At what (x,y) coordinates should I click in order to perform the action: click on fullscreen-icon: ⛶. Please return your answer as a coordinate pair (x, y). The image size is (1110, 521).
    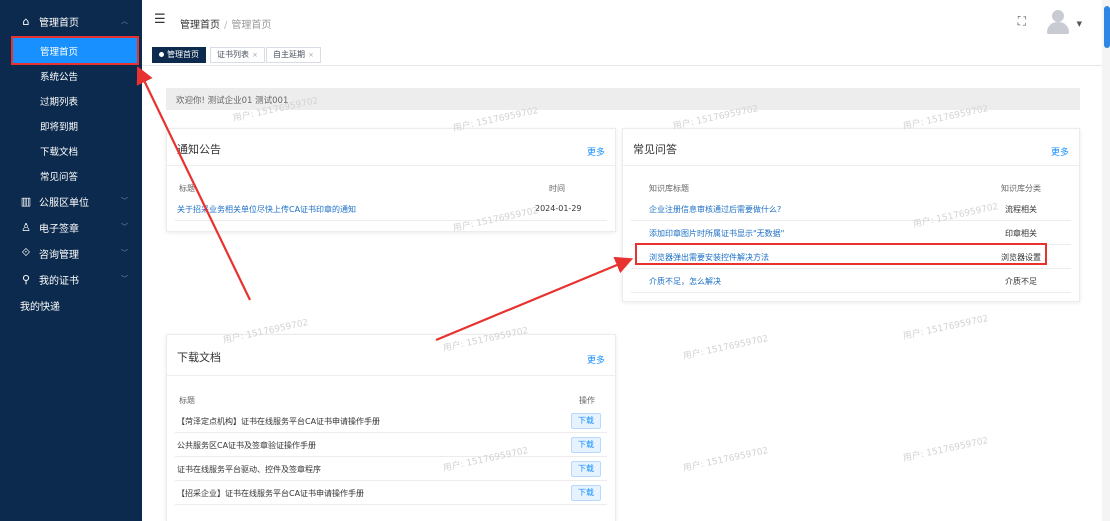
    Looking at the image, I should click on (1022, 21).